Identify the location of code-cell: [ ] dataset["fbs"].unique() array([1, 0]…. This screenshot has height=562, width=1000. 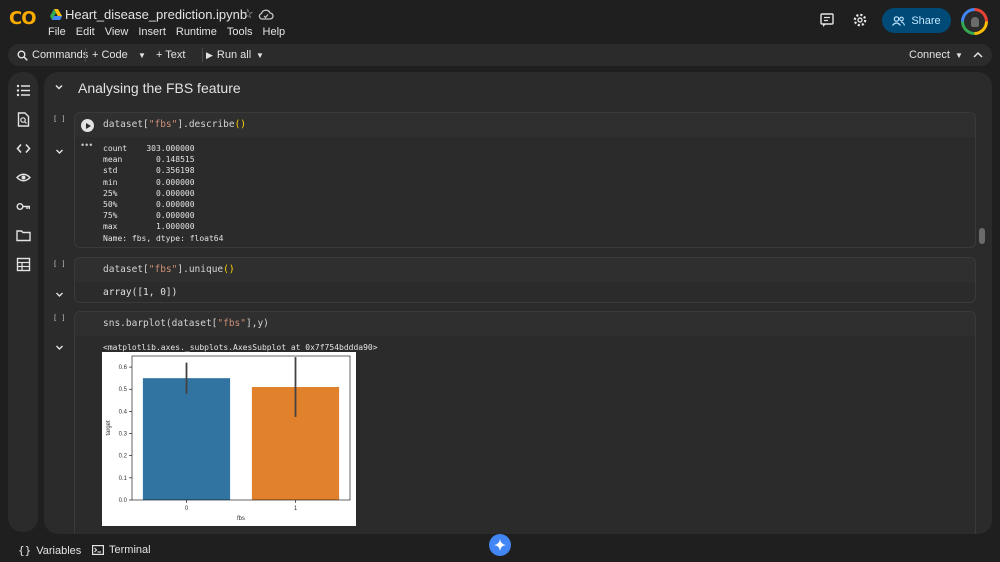
(514, 280).